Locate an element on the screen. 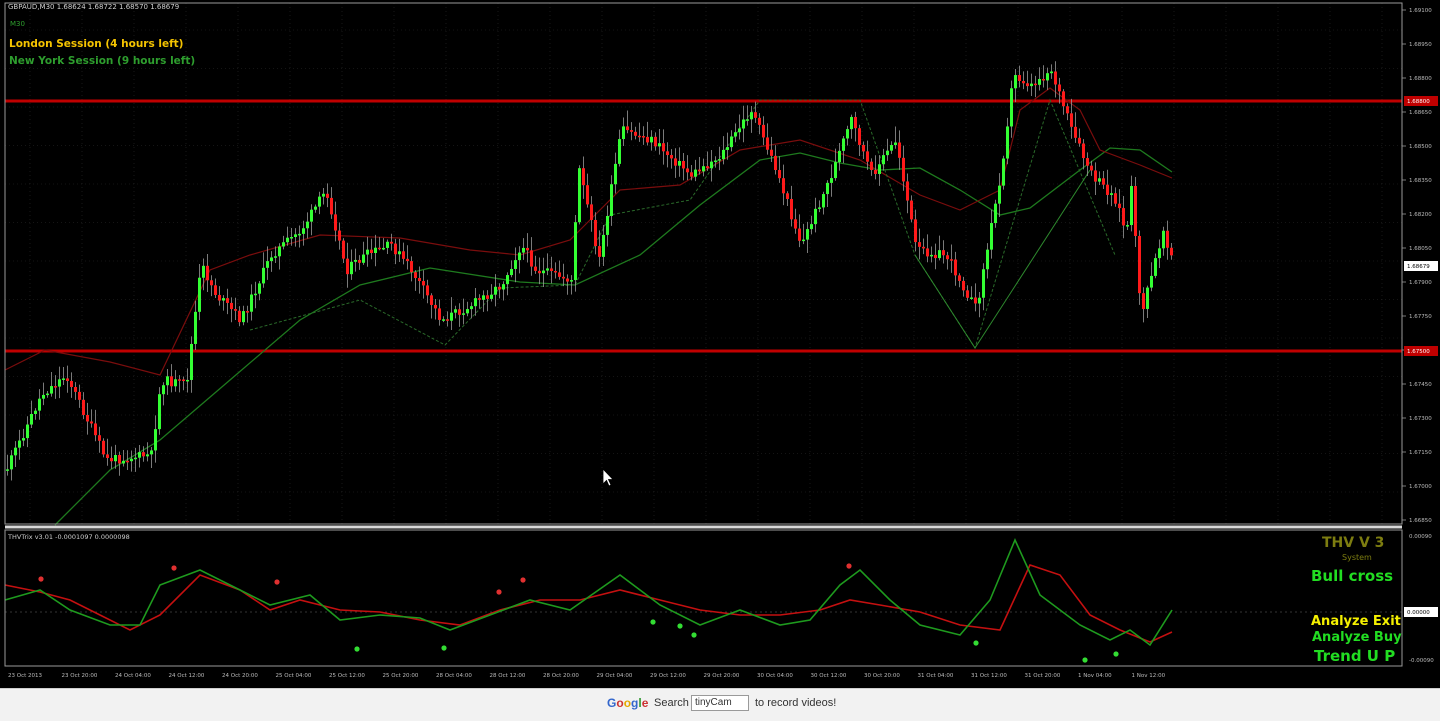 The height and width of the screenshot is (721, 1440). search-label: Search is located at coordinates (671, 703).